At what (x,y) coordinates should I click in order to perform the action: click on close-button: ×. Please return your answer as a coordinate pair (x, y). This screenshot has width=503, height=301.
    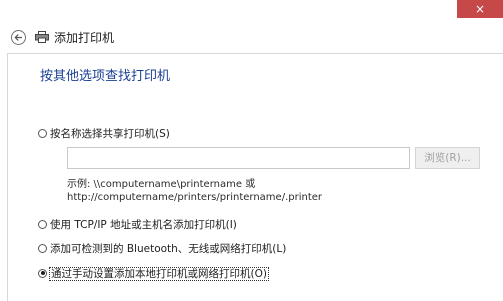
    Looking at the image, I should click on (480, 9).